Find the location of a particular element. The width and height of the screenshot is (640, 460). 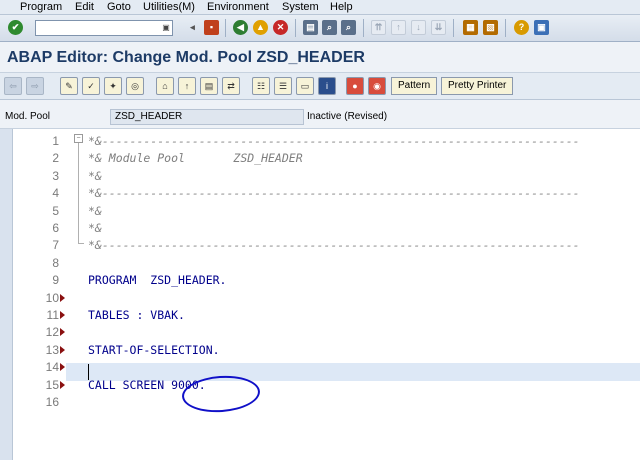

external-breakpoint-icon: ◉ is located at coordinates (377, 86).